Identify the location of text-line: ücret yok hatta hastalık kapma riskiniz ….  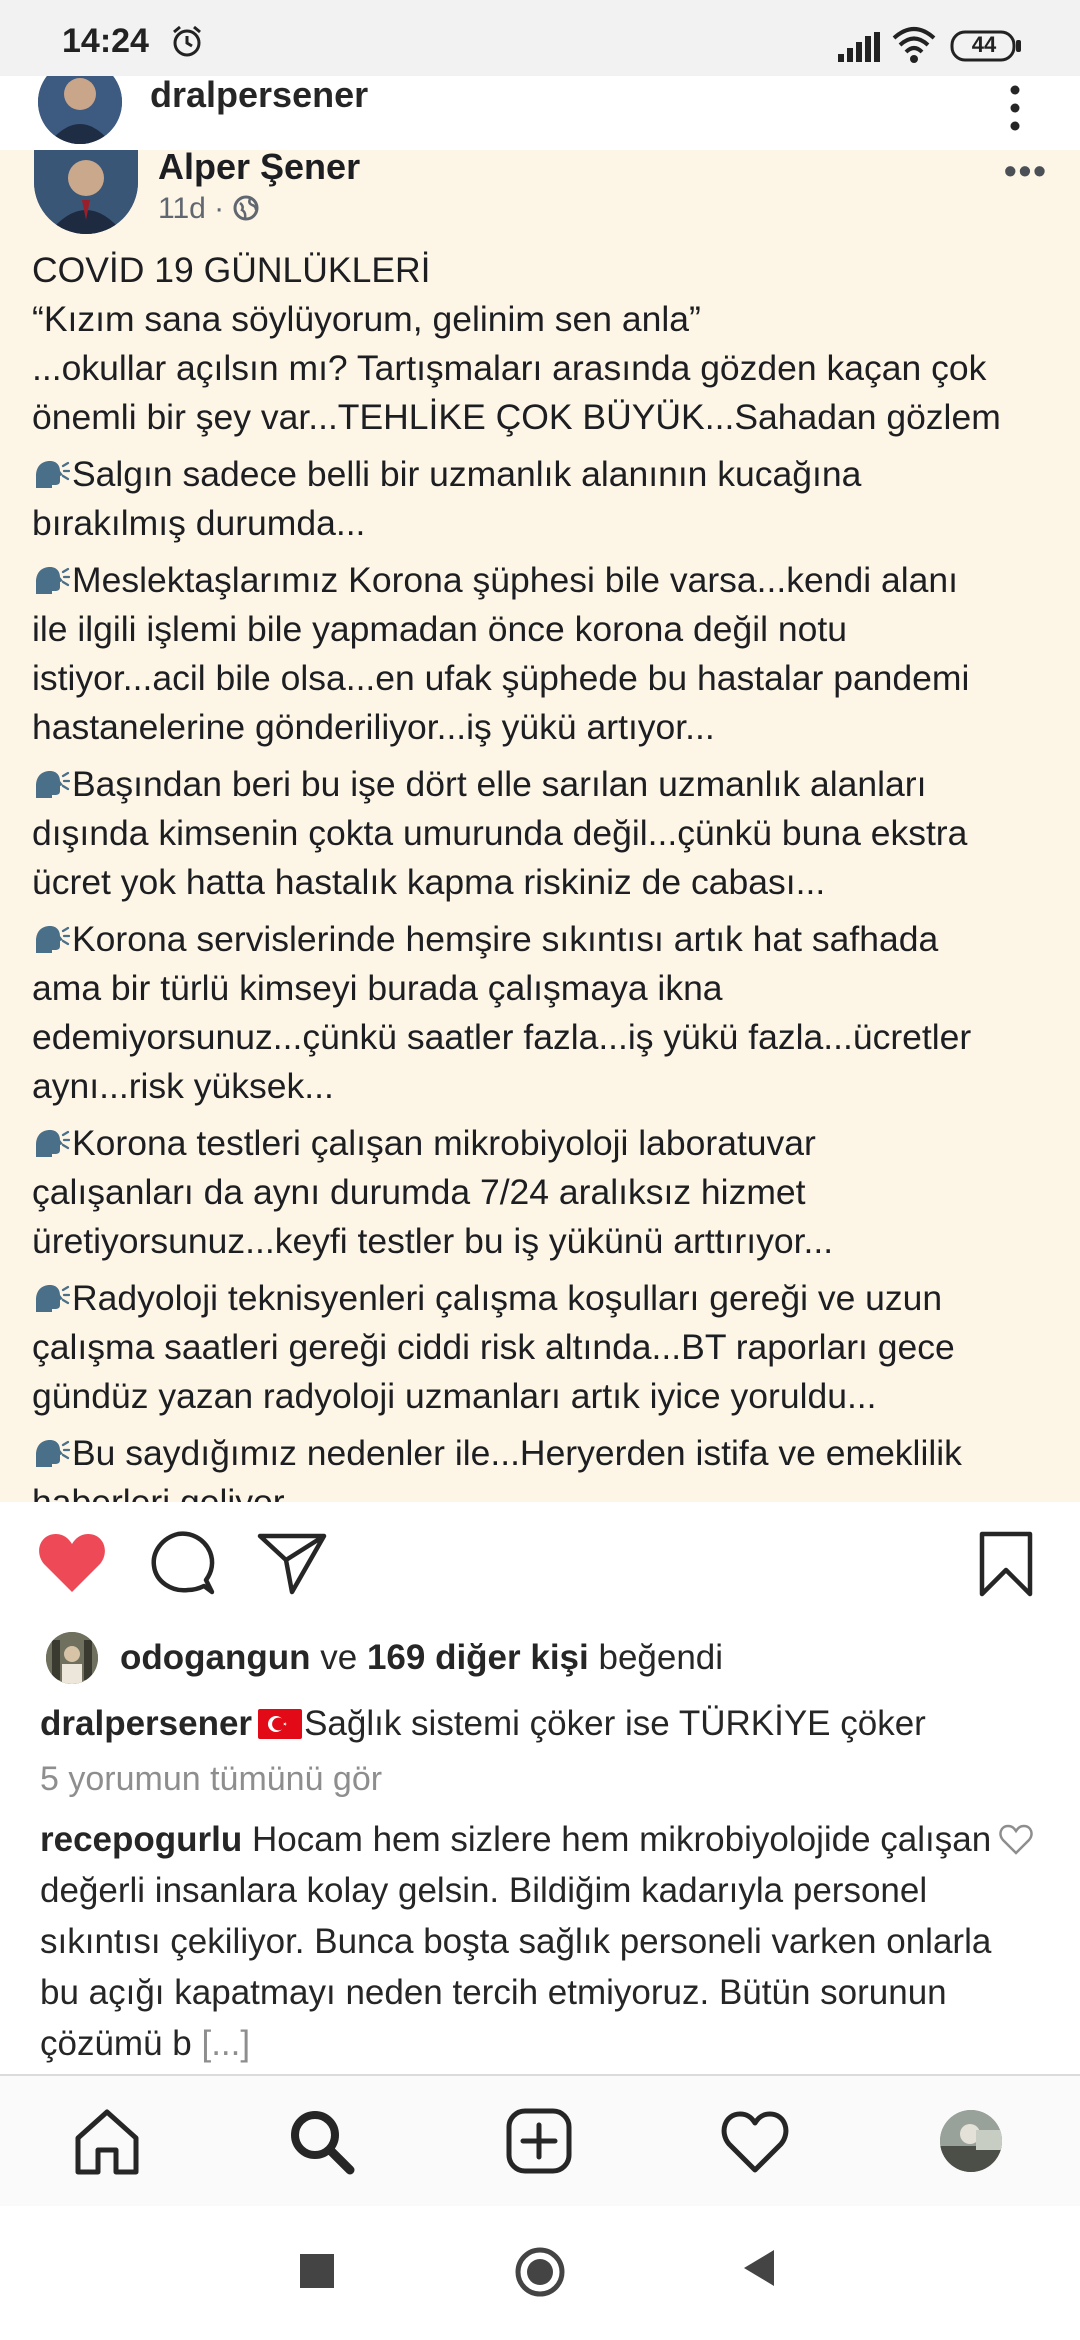
(429, 882).